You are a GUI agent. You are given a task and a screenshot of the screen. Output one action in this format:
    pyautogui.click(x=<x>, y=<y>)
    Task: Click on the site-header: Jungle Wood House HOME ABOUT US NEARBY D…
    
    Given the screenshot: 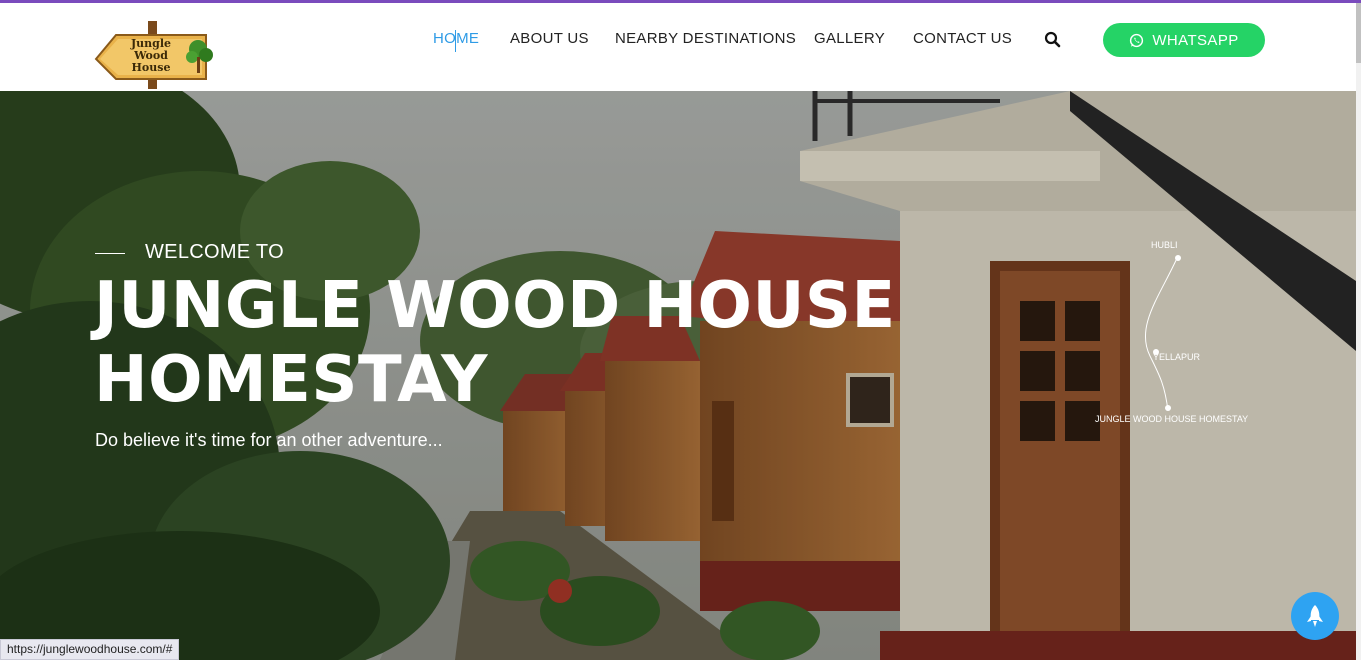 What is the action you would take?
    pyautogui.click(x=678, y=47)
    